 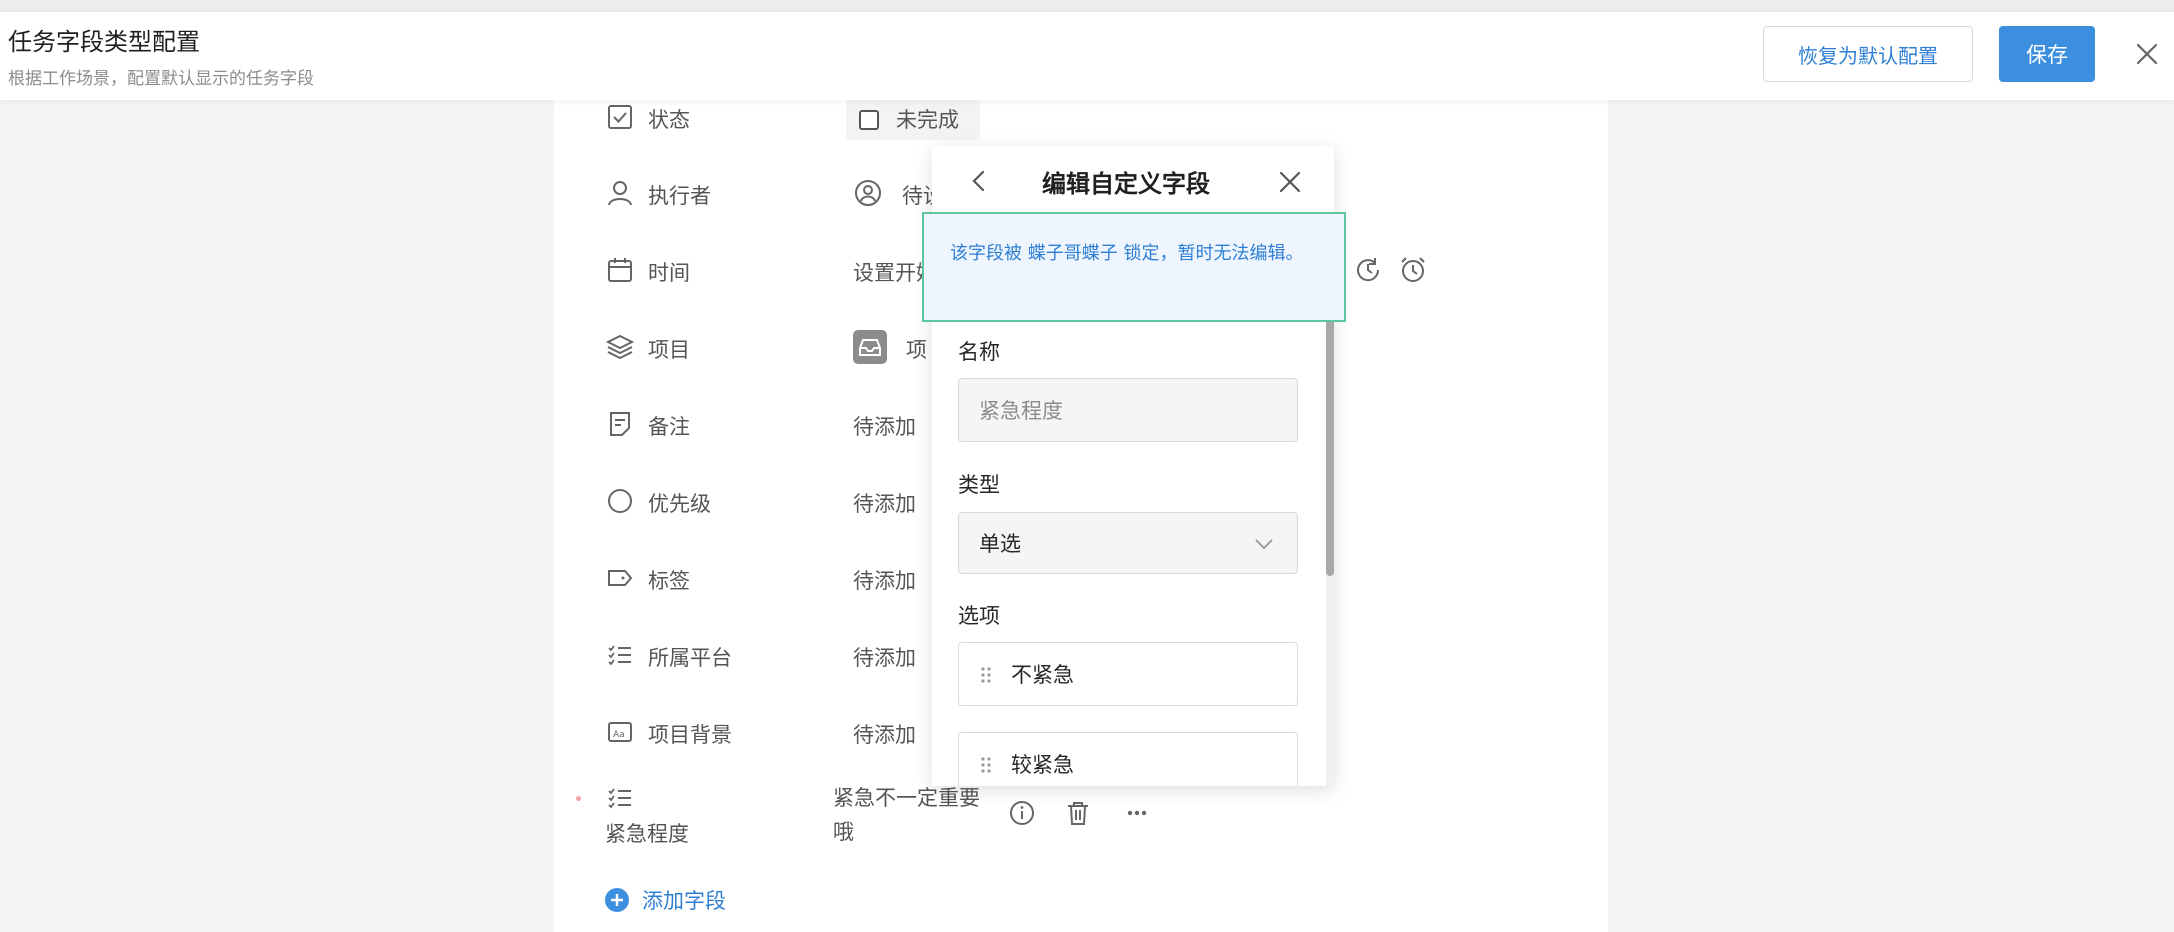 What do you see at coordinates (1128, 410) in the screenshot?
I see `name-input: 紧急程度` at bounding box center [1128, 410].